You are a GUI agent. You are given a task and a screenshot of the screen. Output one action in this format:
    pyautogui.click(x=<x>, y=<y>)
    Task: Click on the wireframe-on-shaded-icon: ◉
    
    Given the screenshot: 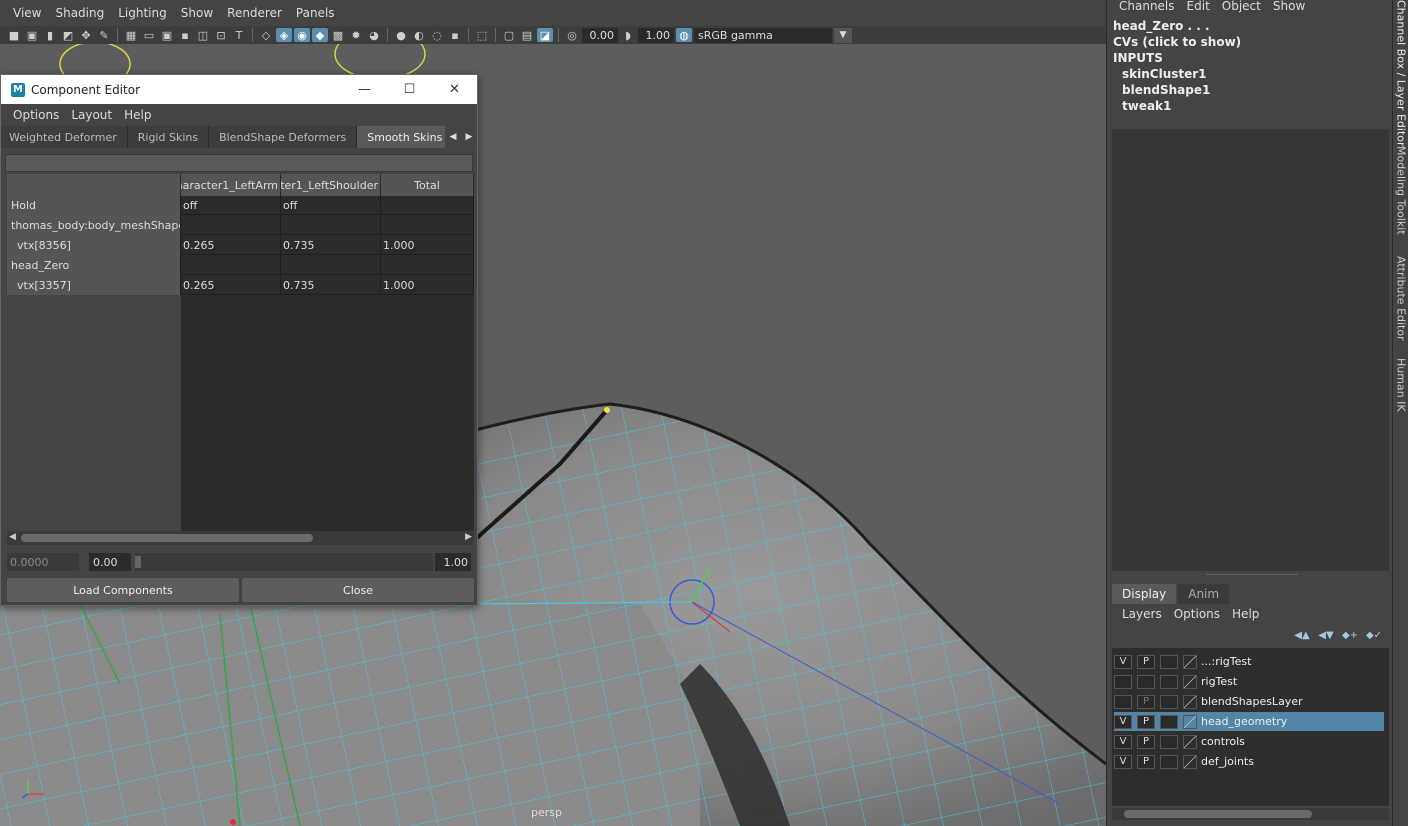 What is the action you would take?
    pyautogui.click(x=302, y=35)
    